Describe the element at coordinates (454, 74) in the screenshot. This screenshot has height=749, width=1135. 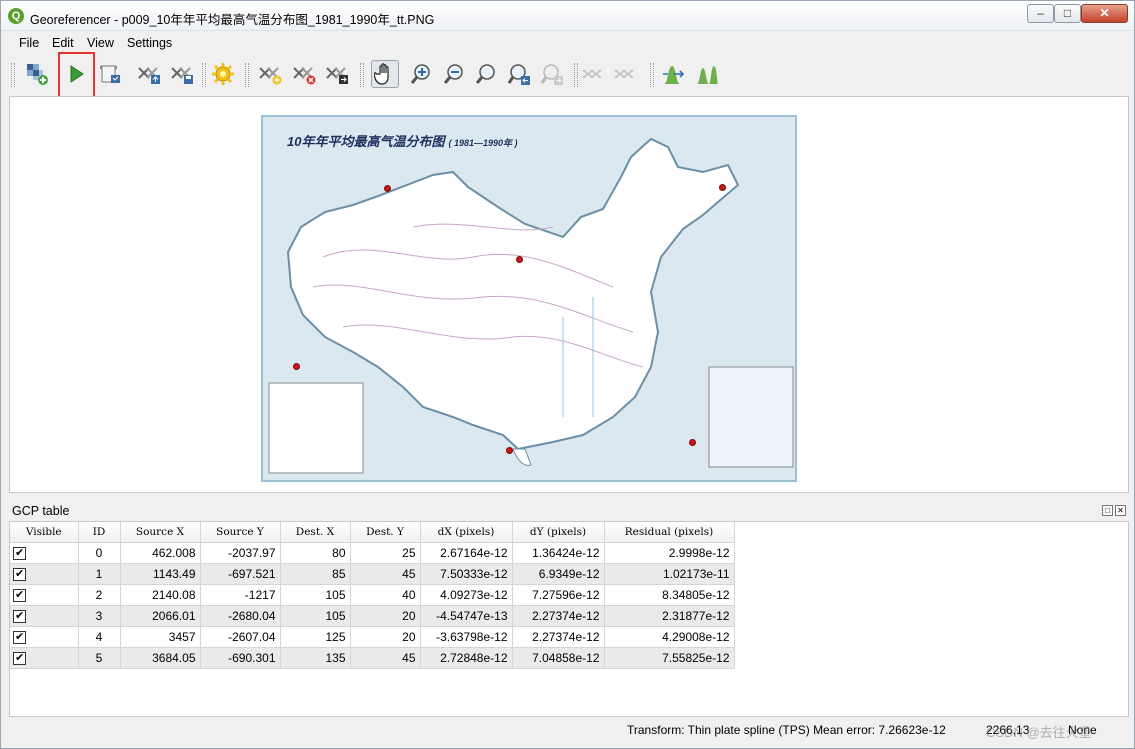
I see `zoom-out-icon` at that location.